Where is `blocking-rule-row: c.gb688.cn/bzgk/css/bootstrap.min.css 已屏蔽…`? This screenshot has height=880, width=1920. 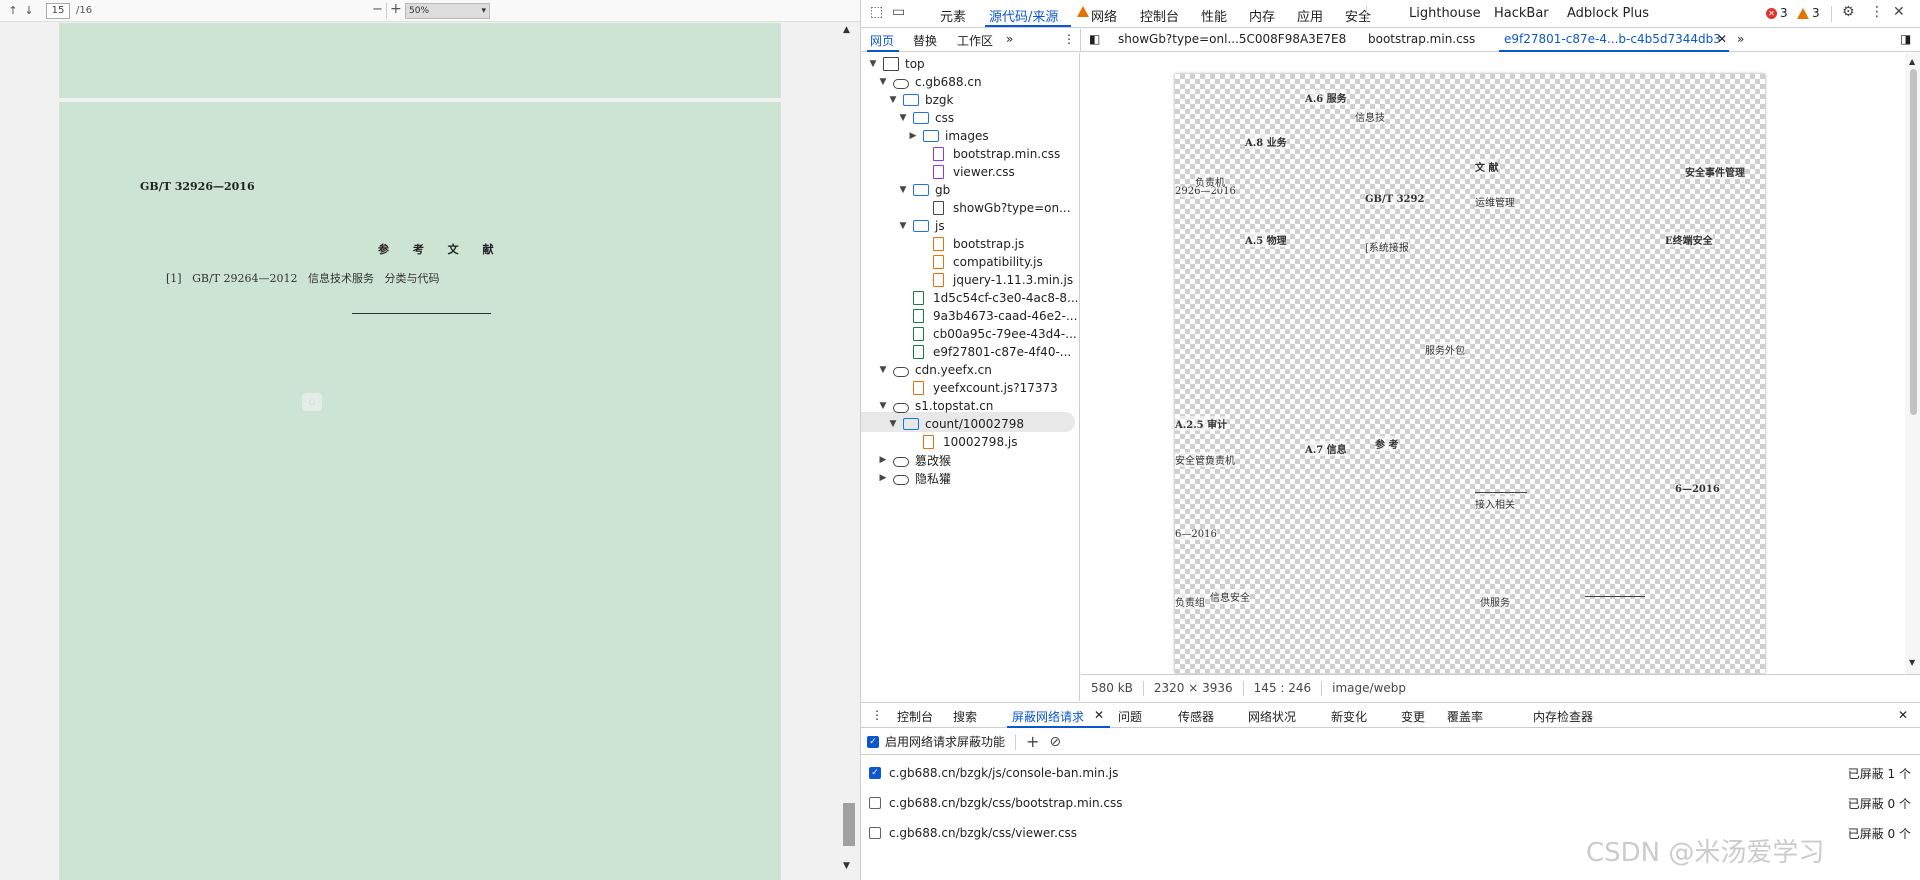
blocking-rule-row: c.gb688.cn/bzgk/css/bootstrap.min.css 已屏蔽… is located at coordinates (1390, 803).